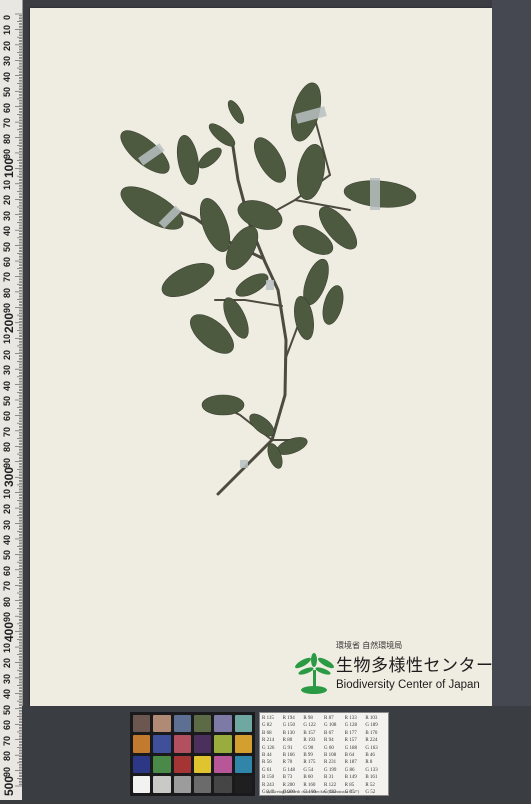  Describe the element at coordinates (309, 785) in the screenshot. I see `color-value-cell: R 160` at that location.